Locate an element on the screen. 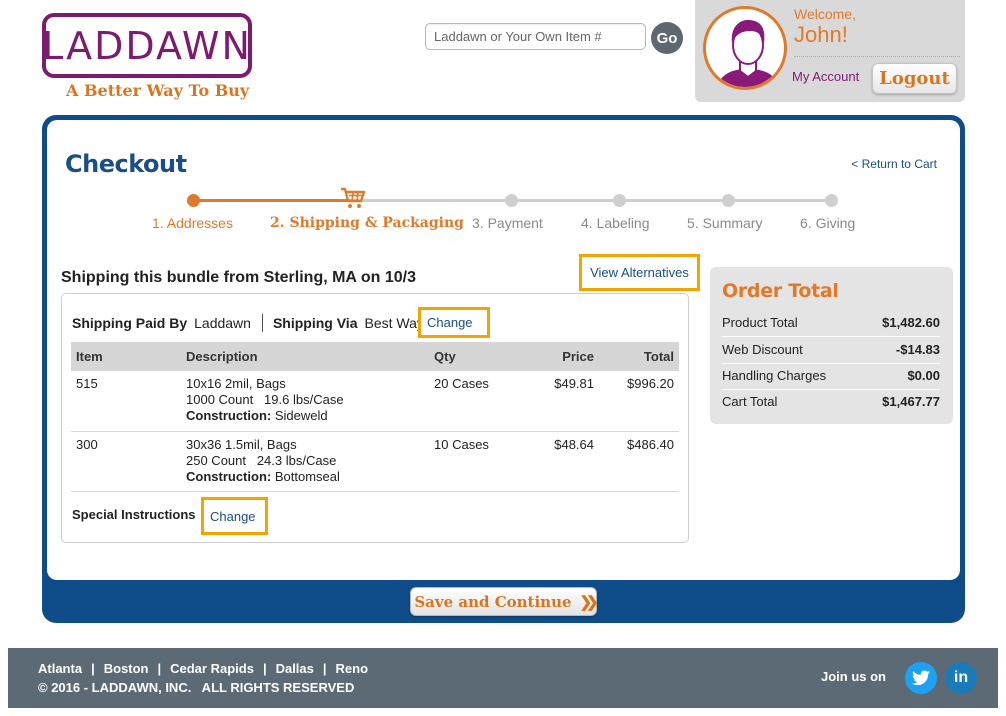  step-shipping-packaging: 2. Shipping & Packaging is located at coordinates (367, 223).